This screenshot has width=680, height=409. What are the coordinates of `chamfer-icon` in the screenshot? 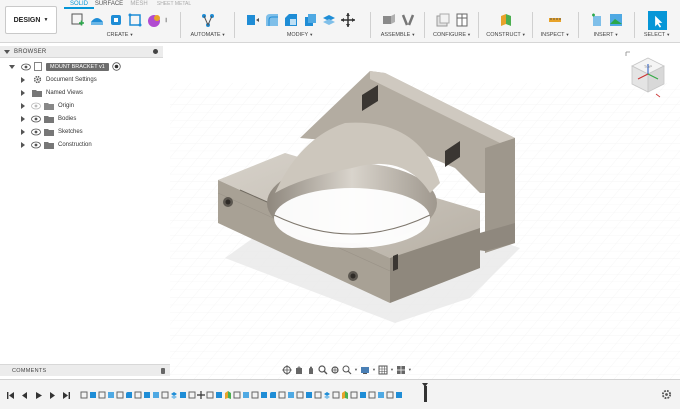 It's located at (291, 20).